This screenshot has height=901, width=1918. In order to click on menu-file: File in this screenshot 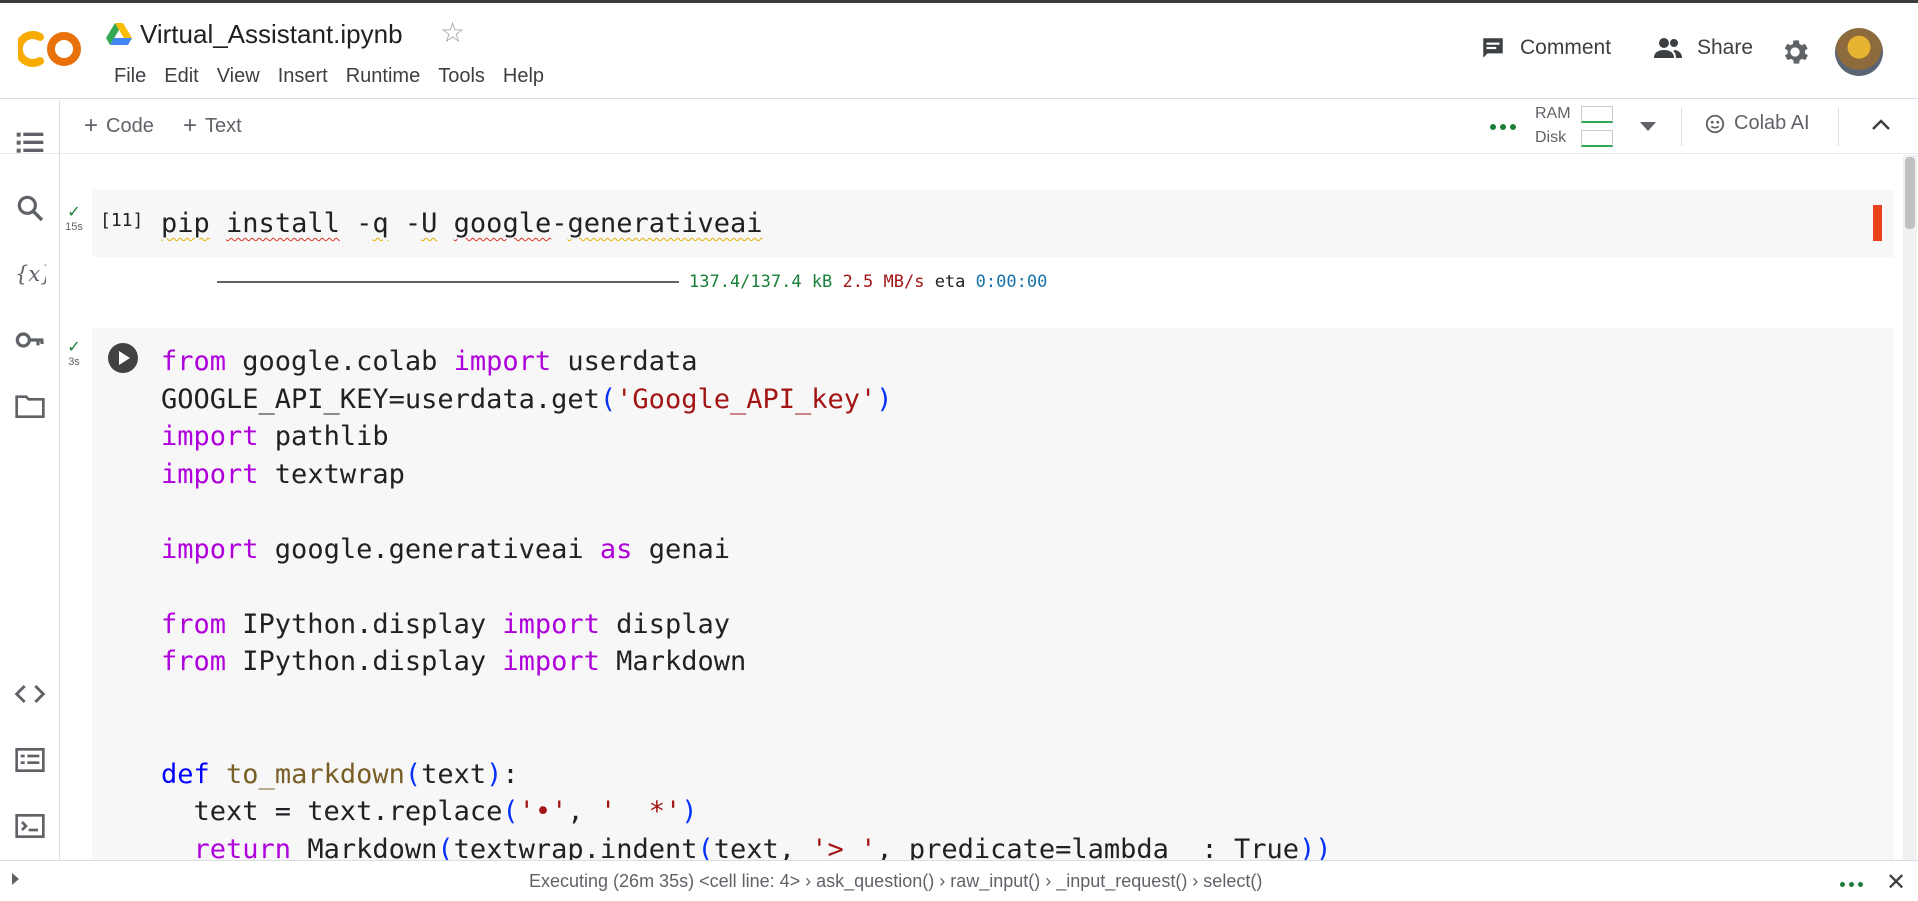, I will do `click(130, 76)`.